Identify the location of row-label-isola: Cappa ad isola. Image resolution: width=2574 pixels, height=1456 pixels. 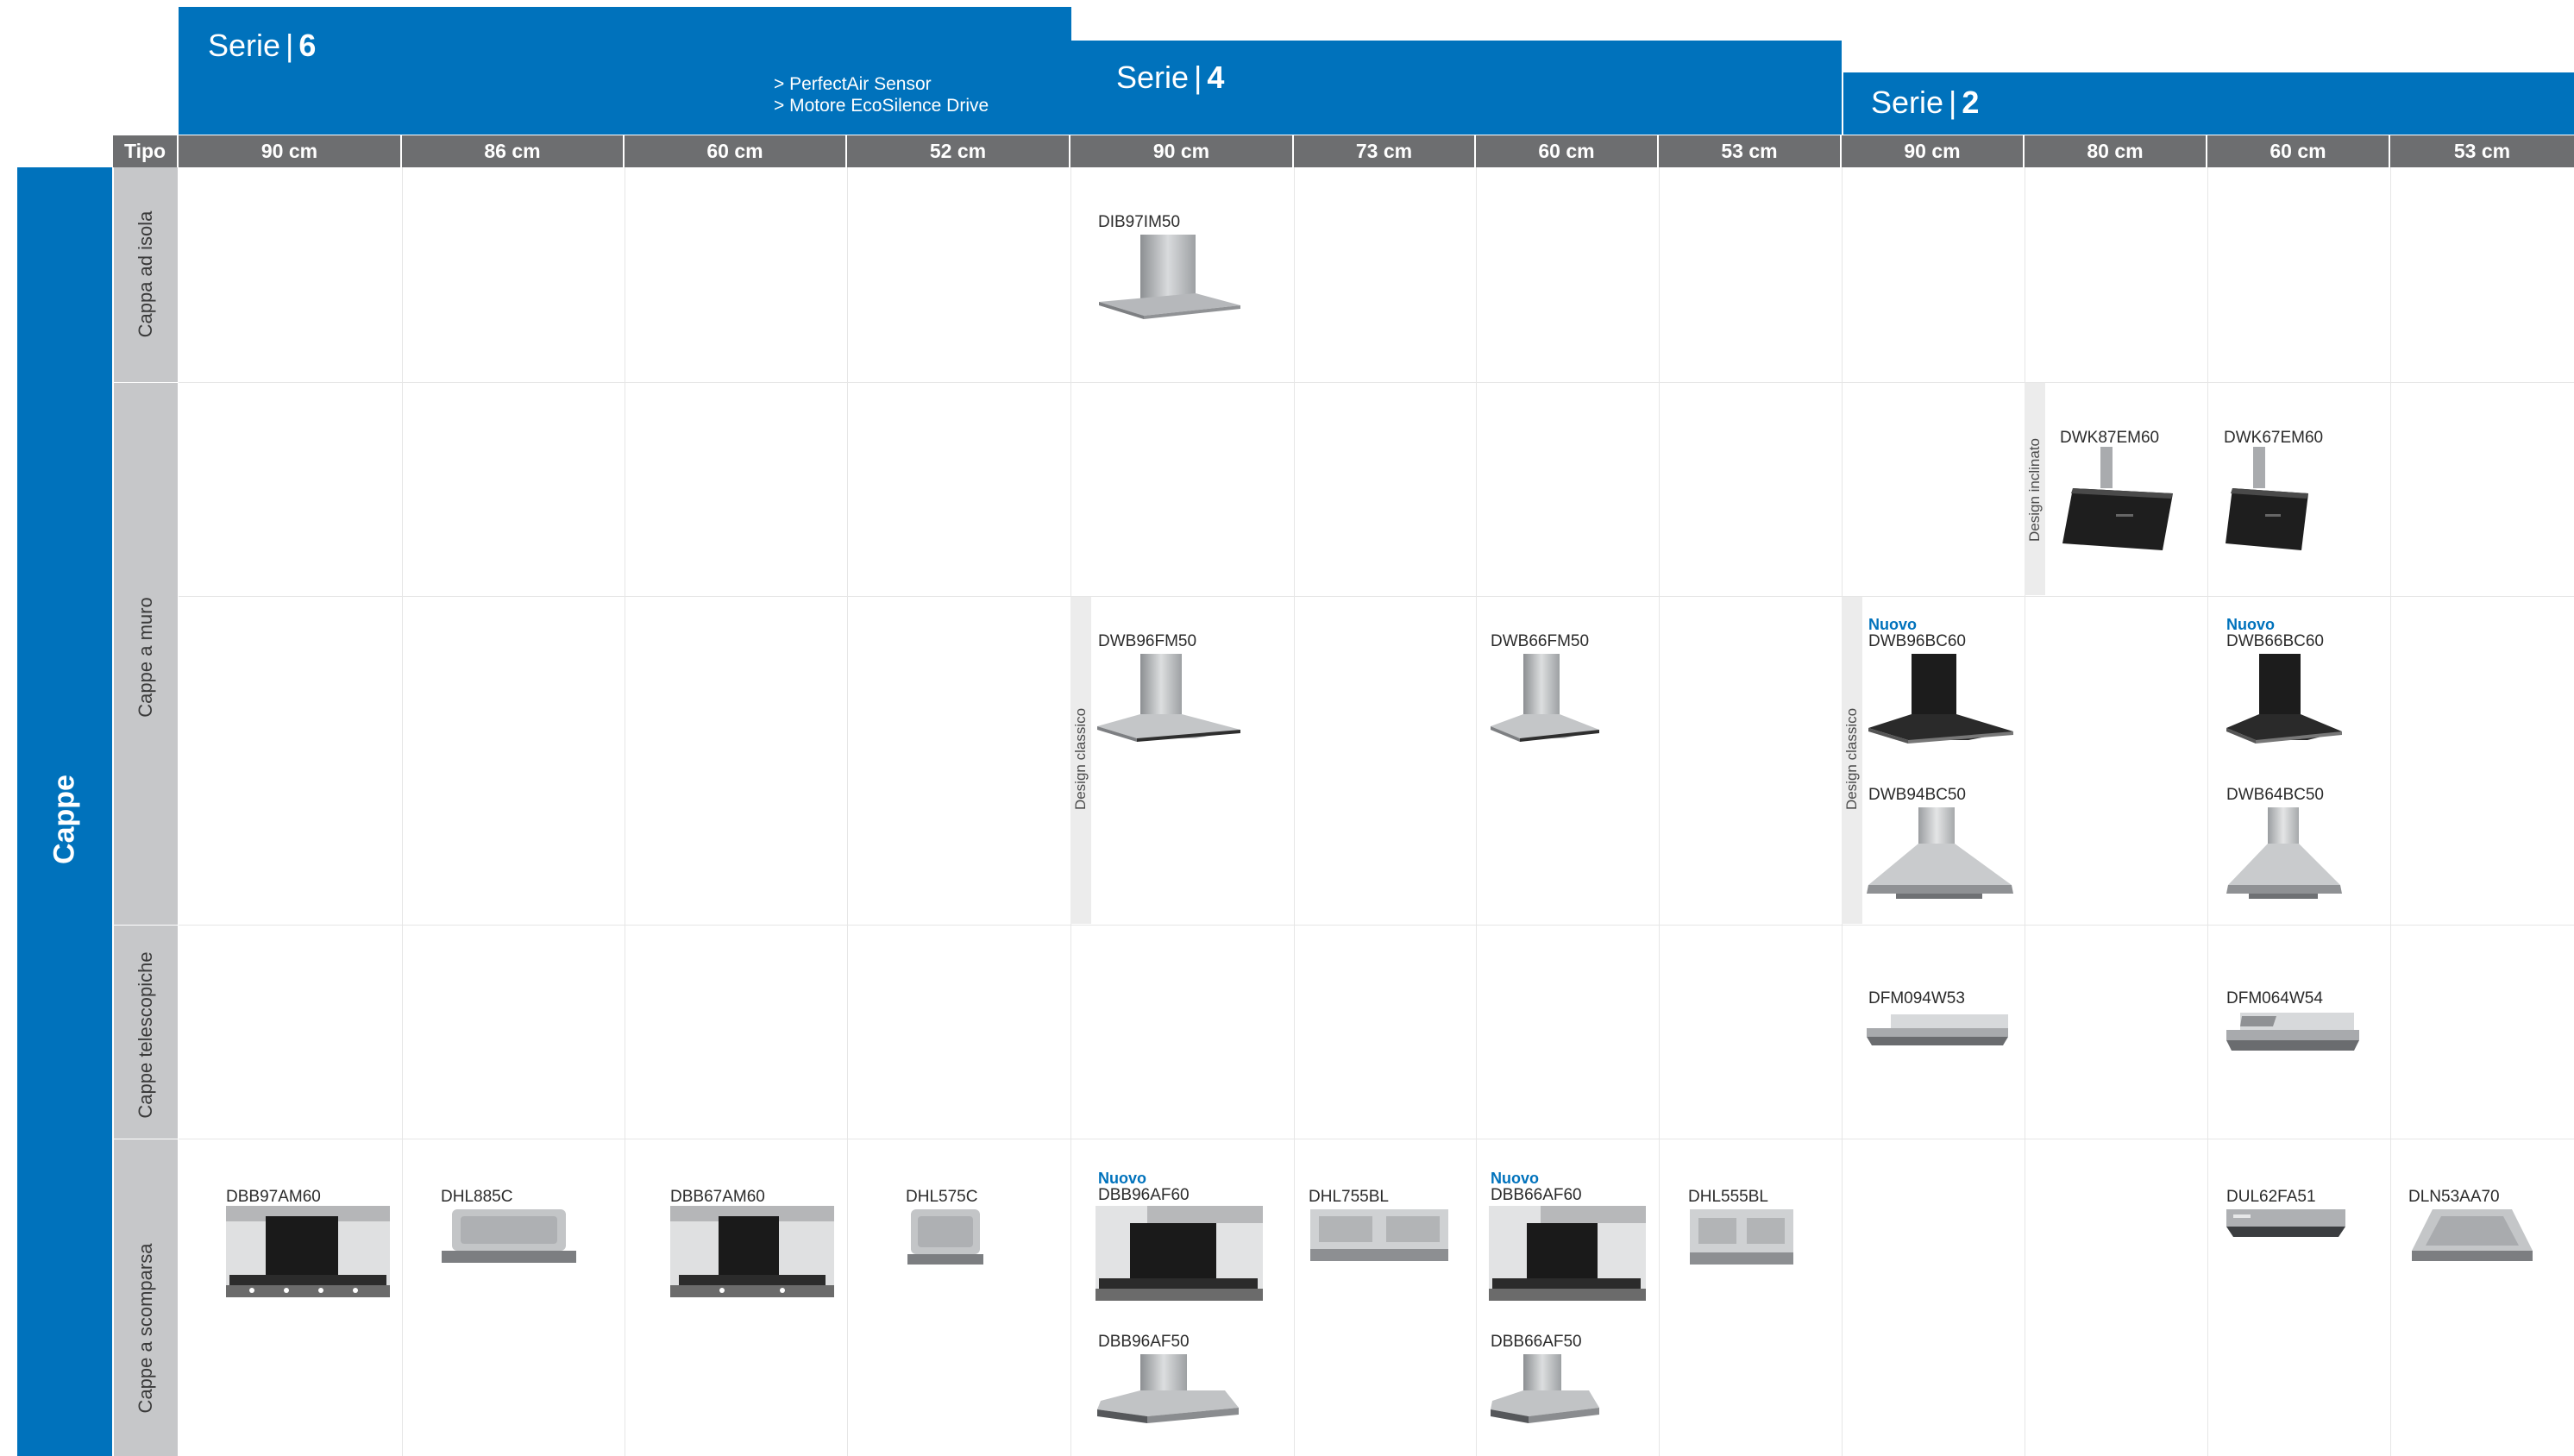
(145, 274).